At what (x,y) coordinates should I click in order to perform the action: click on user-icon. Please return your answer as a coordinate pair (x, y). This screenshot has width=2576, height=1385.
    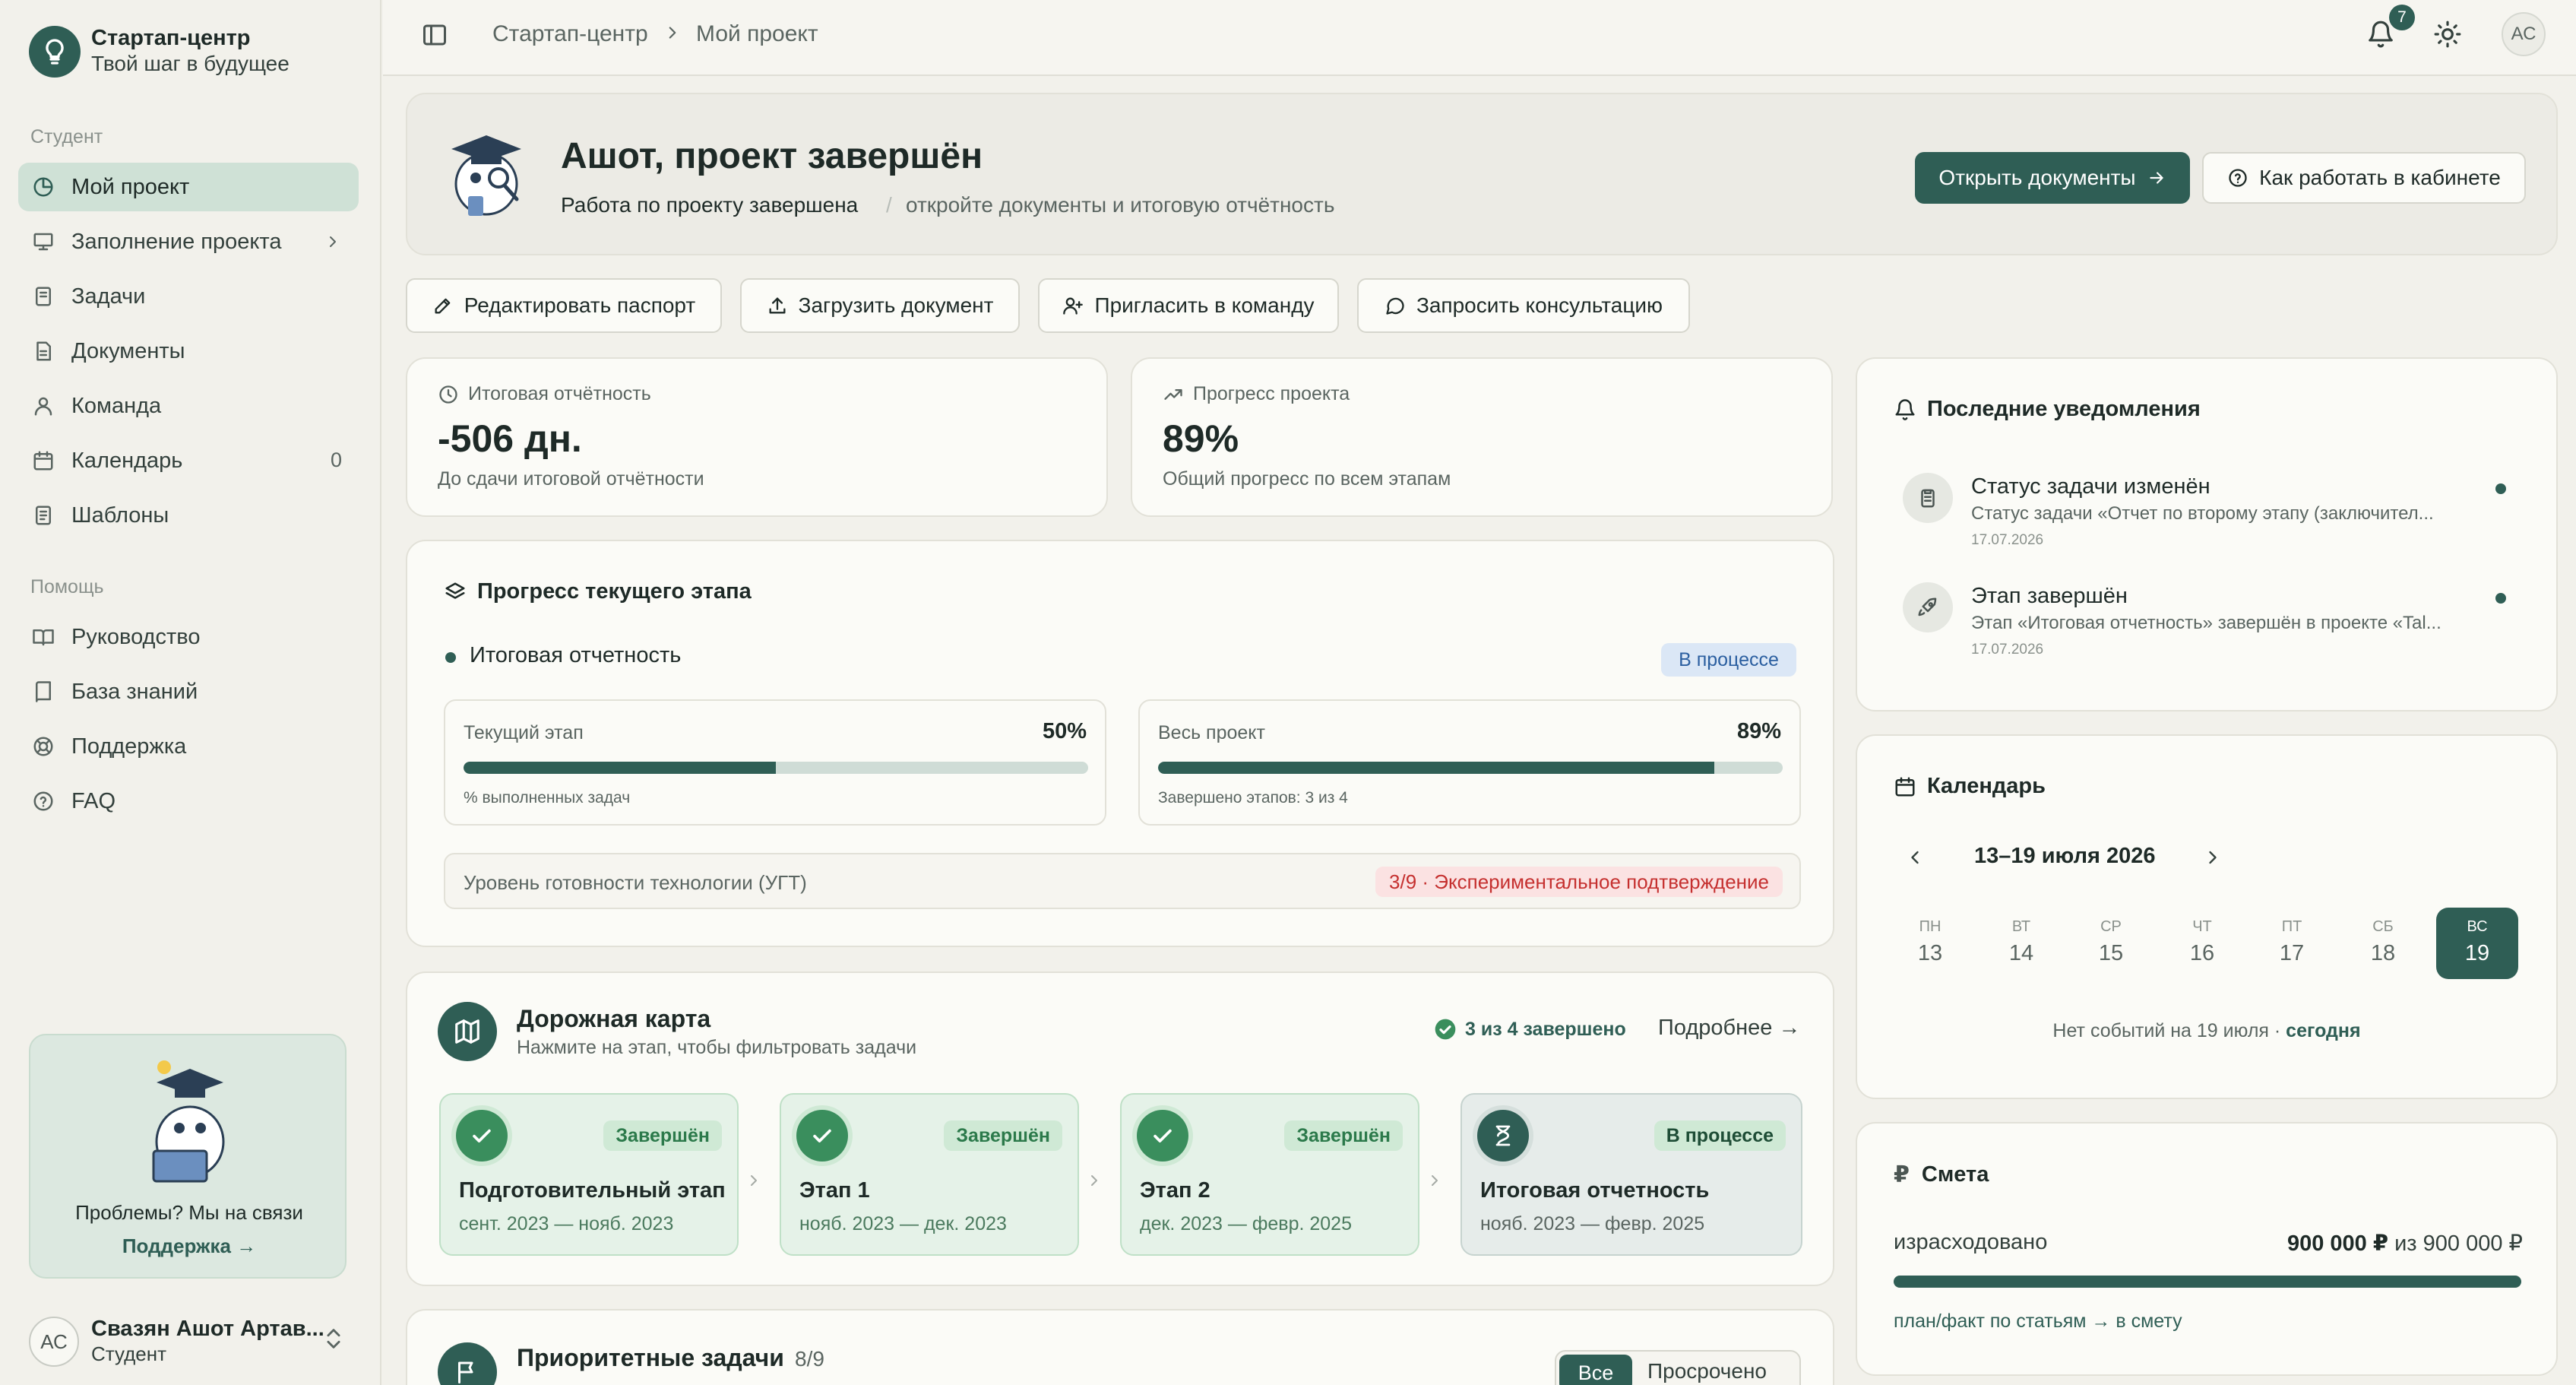
    Looking at the image, I should click on (43, 406).